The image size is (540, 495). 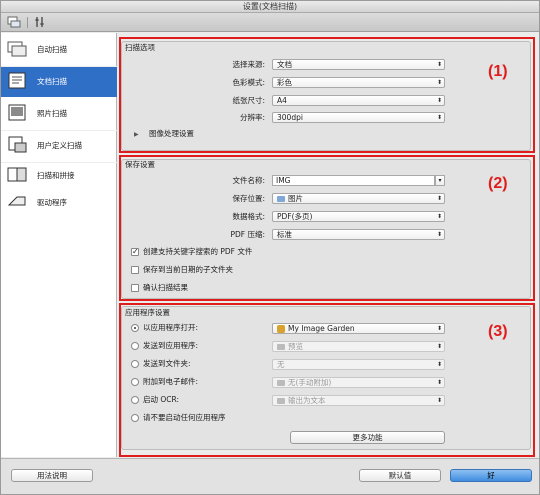 I want to click on general-settings-icon, so click(x=40, y=22).